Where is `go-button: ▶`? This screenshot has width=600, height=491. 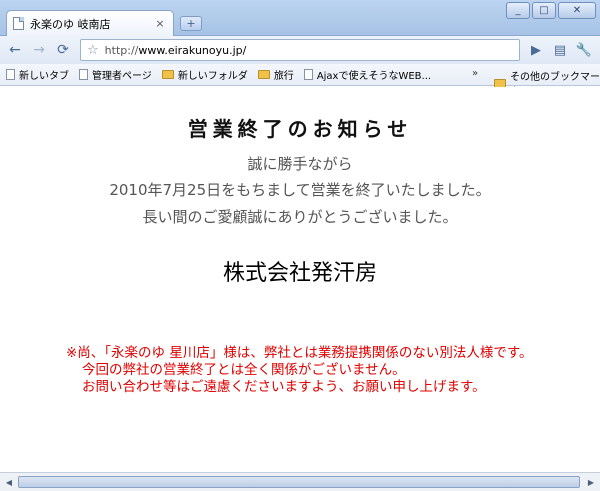 go-button: ▶ is located at coordinates (536, 50).